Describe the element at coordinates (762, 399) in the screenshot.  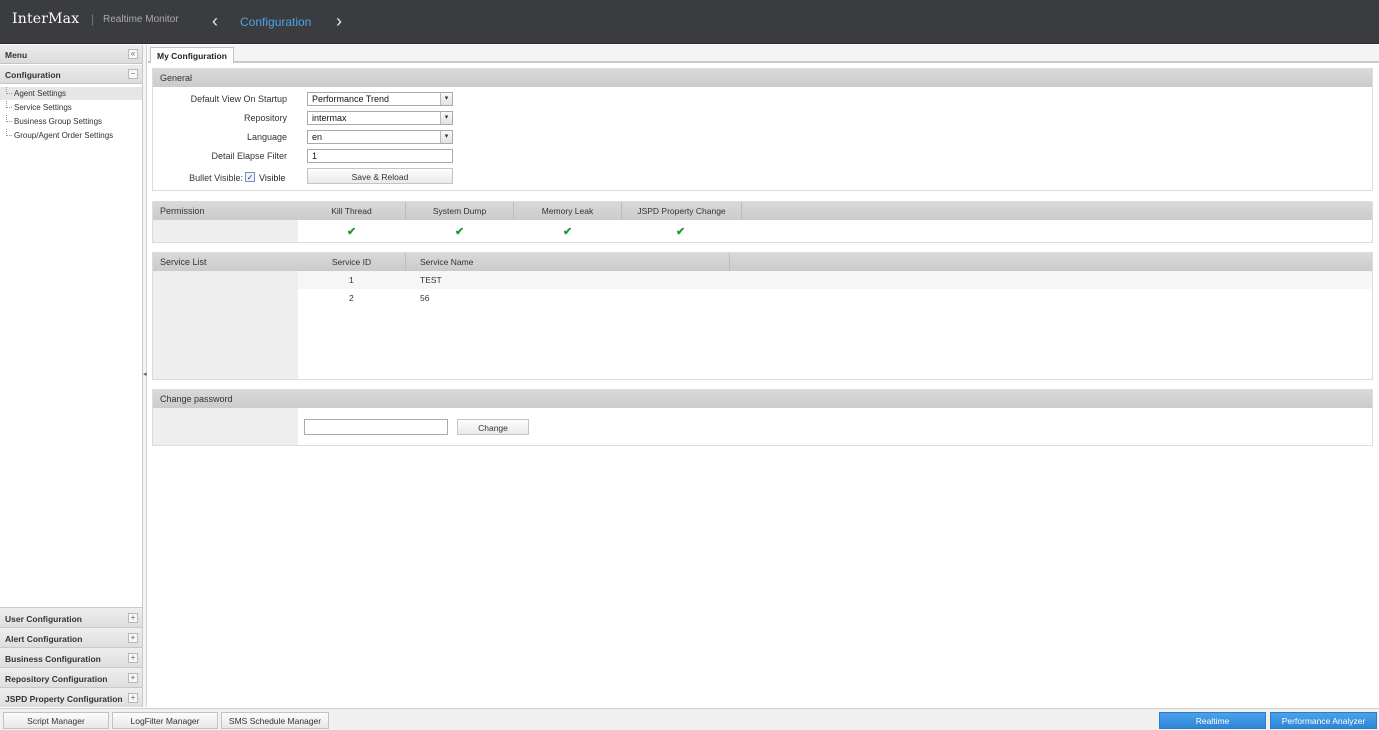
I see `change-password-panel-header: Change password` at that location.